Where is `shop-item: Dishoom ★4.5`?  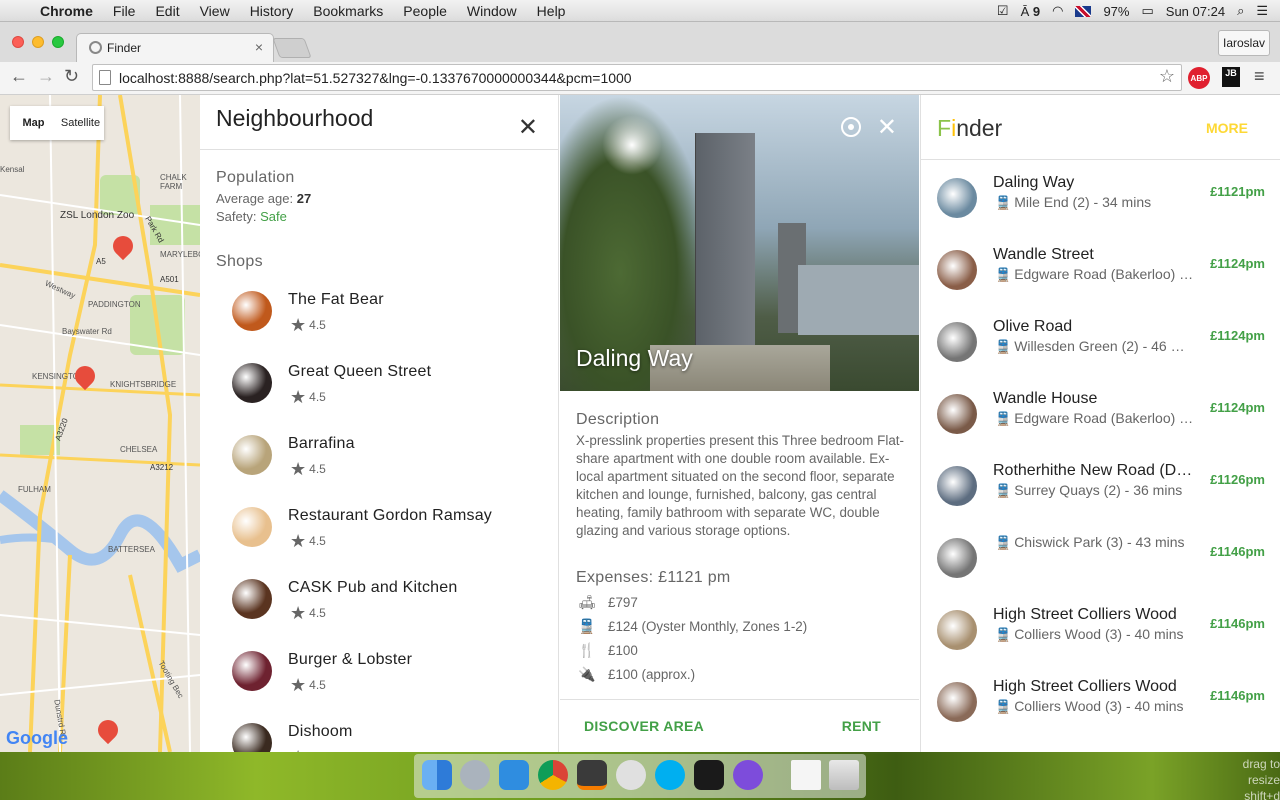
shop-item: Dishoom ★4.5 is located at coordinates (392, 737).